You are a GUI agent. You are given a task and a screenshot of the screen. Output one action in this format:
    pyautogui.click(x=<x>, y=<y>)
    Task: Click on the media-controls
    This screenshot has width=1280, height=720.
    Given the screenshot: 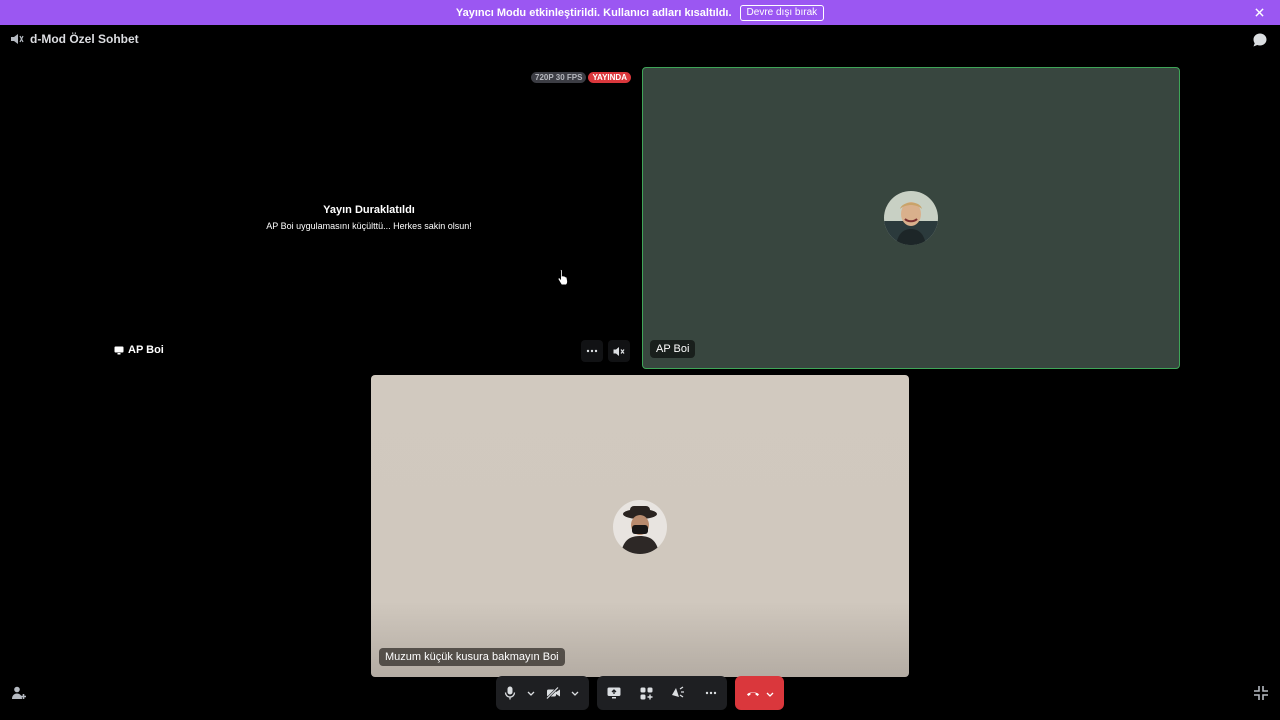 What is the action you would take?
    pyautogui.click(x=542, y=693)
    